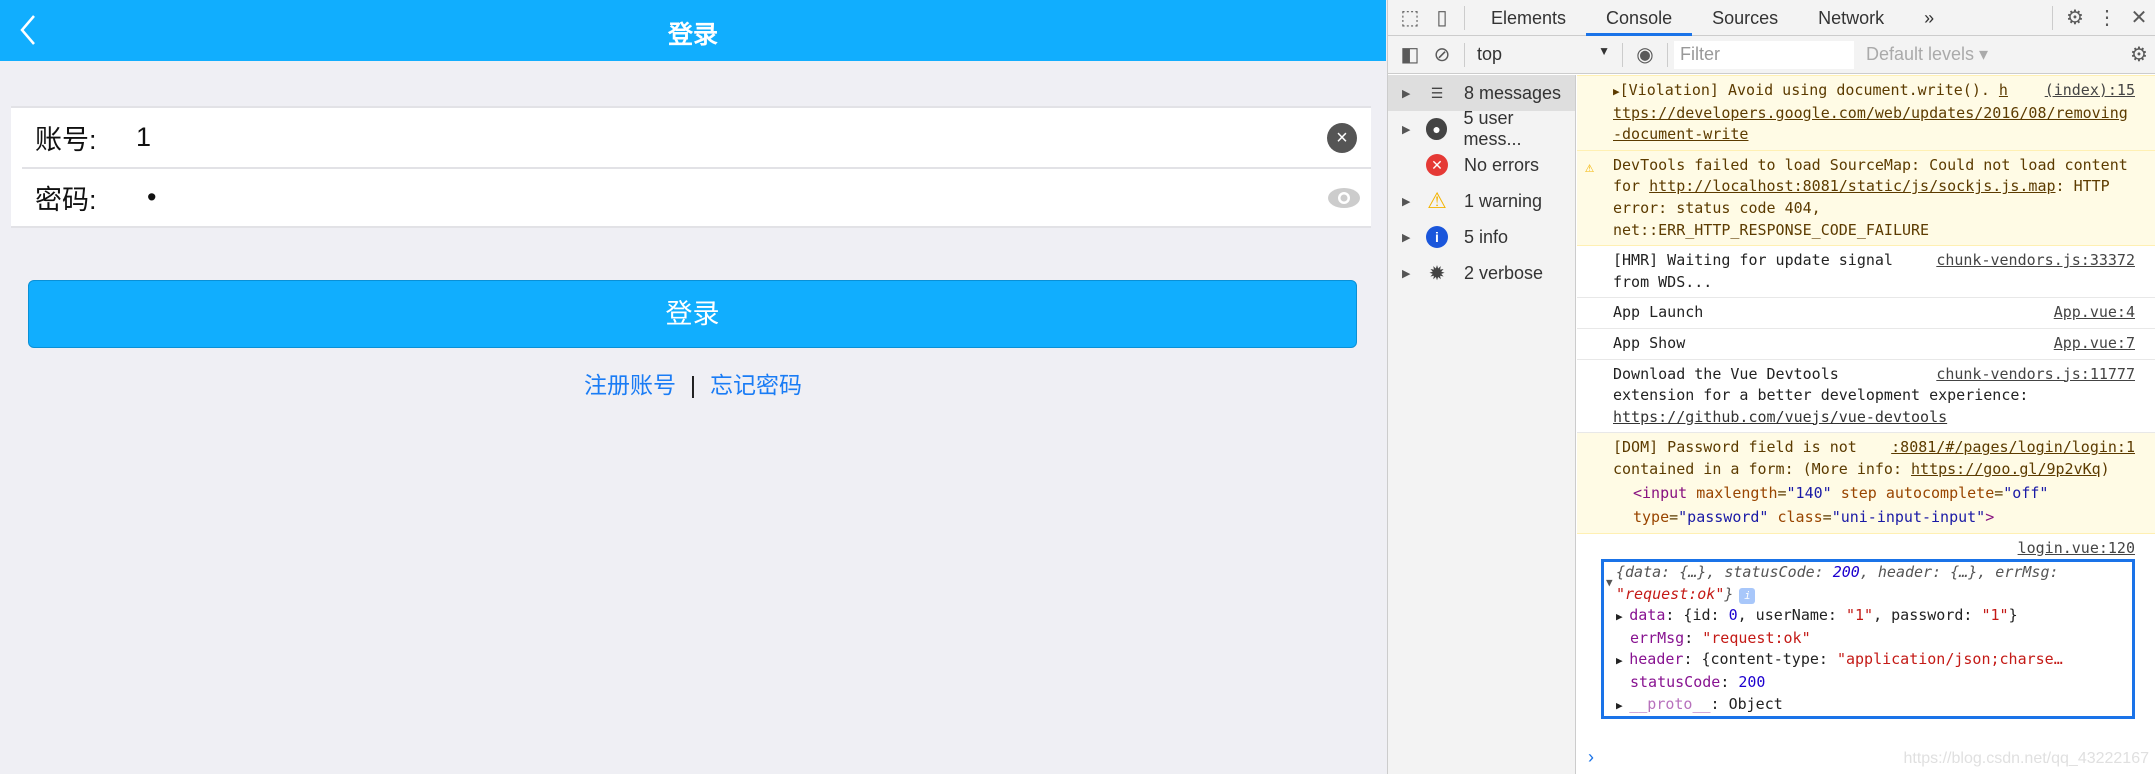 The height and width of the screenshot is (774, 2155). Describe the element at coordinates (1604, 51) in the screenshot. I see `dropdown-arrow-icon: ▼` at that location.